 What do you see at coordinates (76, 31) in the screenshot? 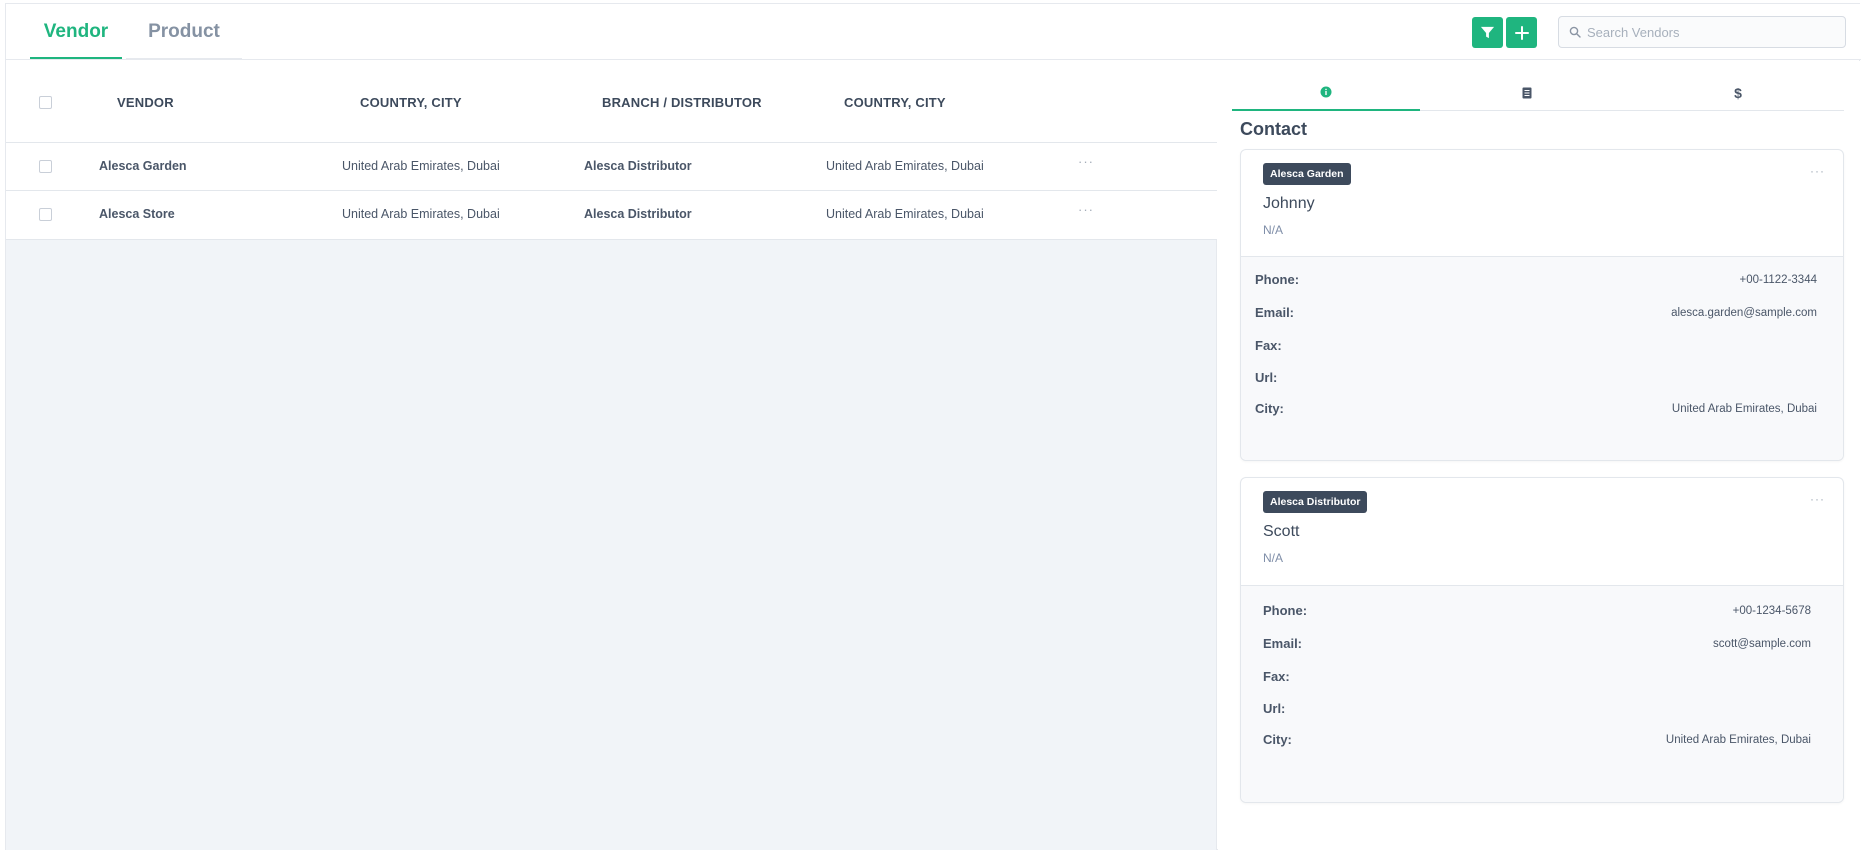
I see `tab-vendor: Vendor` at bounding box center [76, 31].